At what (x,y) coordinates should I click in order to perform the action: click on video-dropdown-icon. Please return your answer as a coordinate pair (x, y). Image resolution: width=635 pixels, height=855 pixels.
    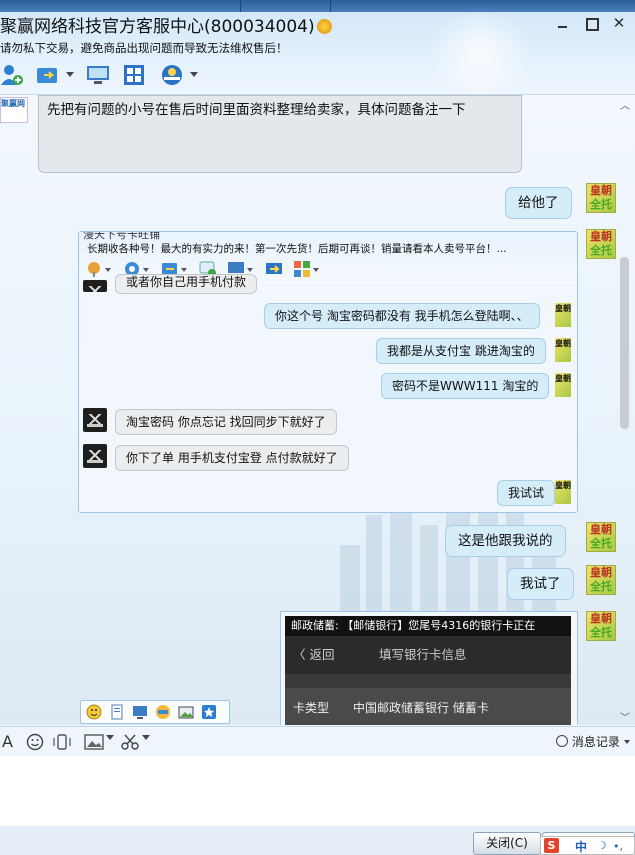
    Looking at the image, I should click on (146, 270).